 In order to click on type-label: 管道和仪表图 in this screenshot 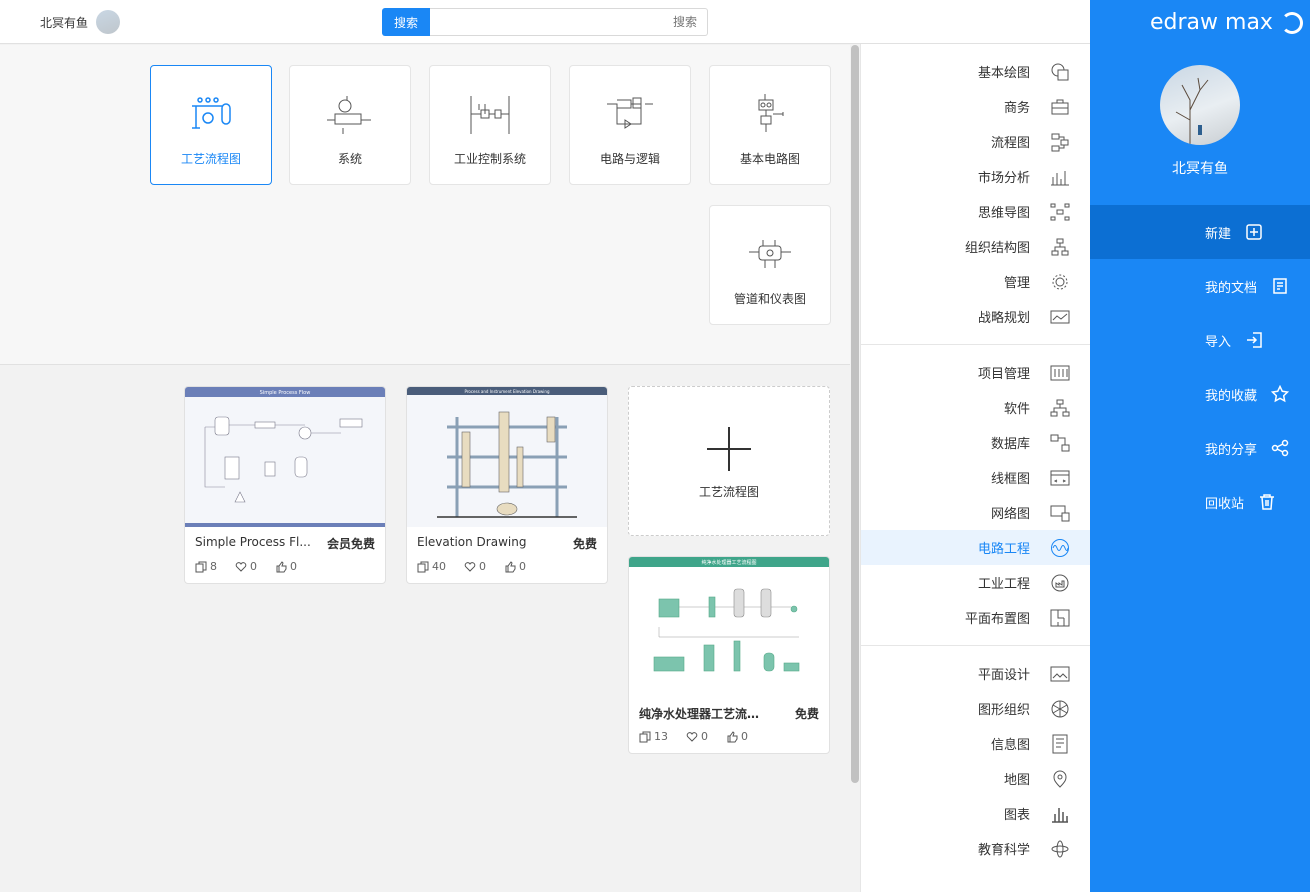, I will do `click(769, 299)`.